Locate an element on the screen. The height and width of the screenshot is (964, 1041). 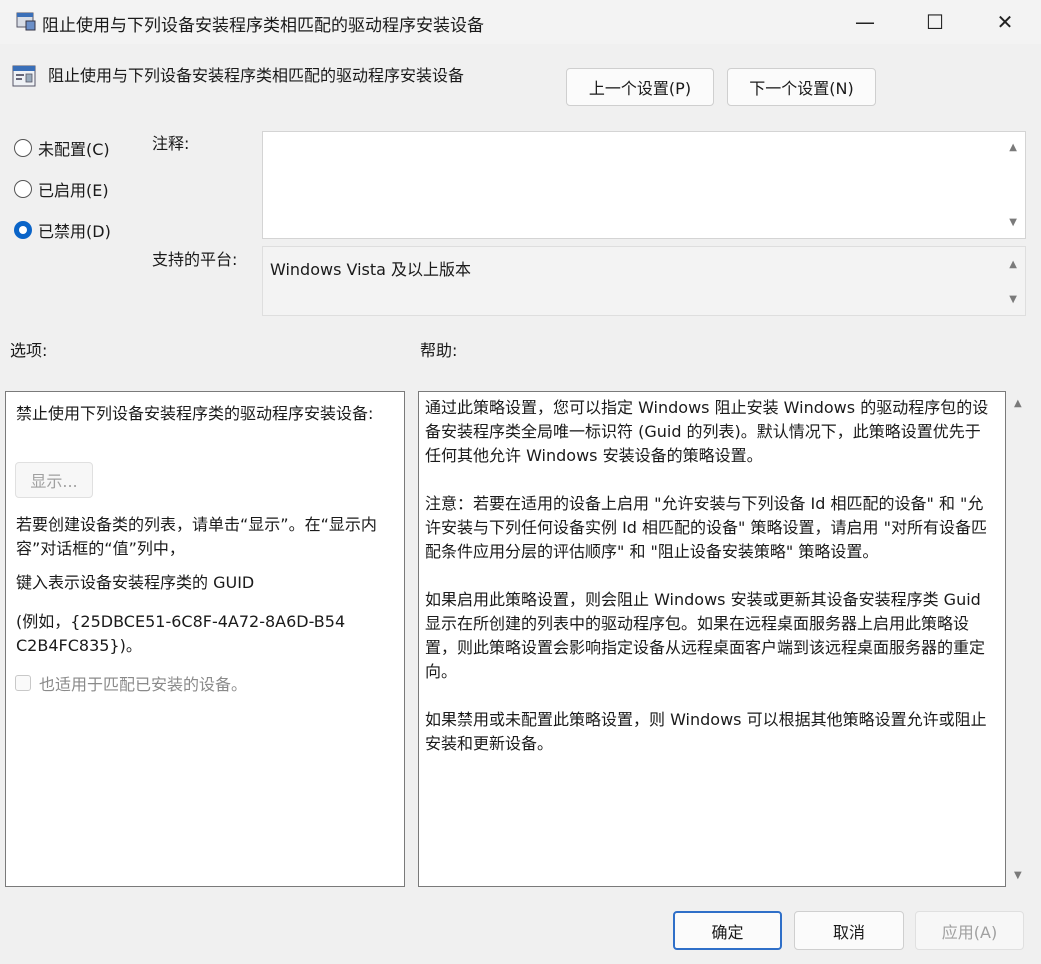
radio-not-configured: 未配置(C) is located at coordinates (62, 148).